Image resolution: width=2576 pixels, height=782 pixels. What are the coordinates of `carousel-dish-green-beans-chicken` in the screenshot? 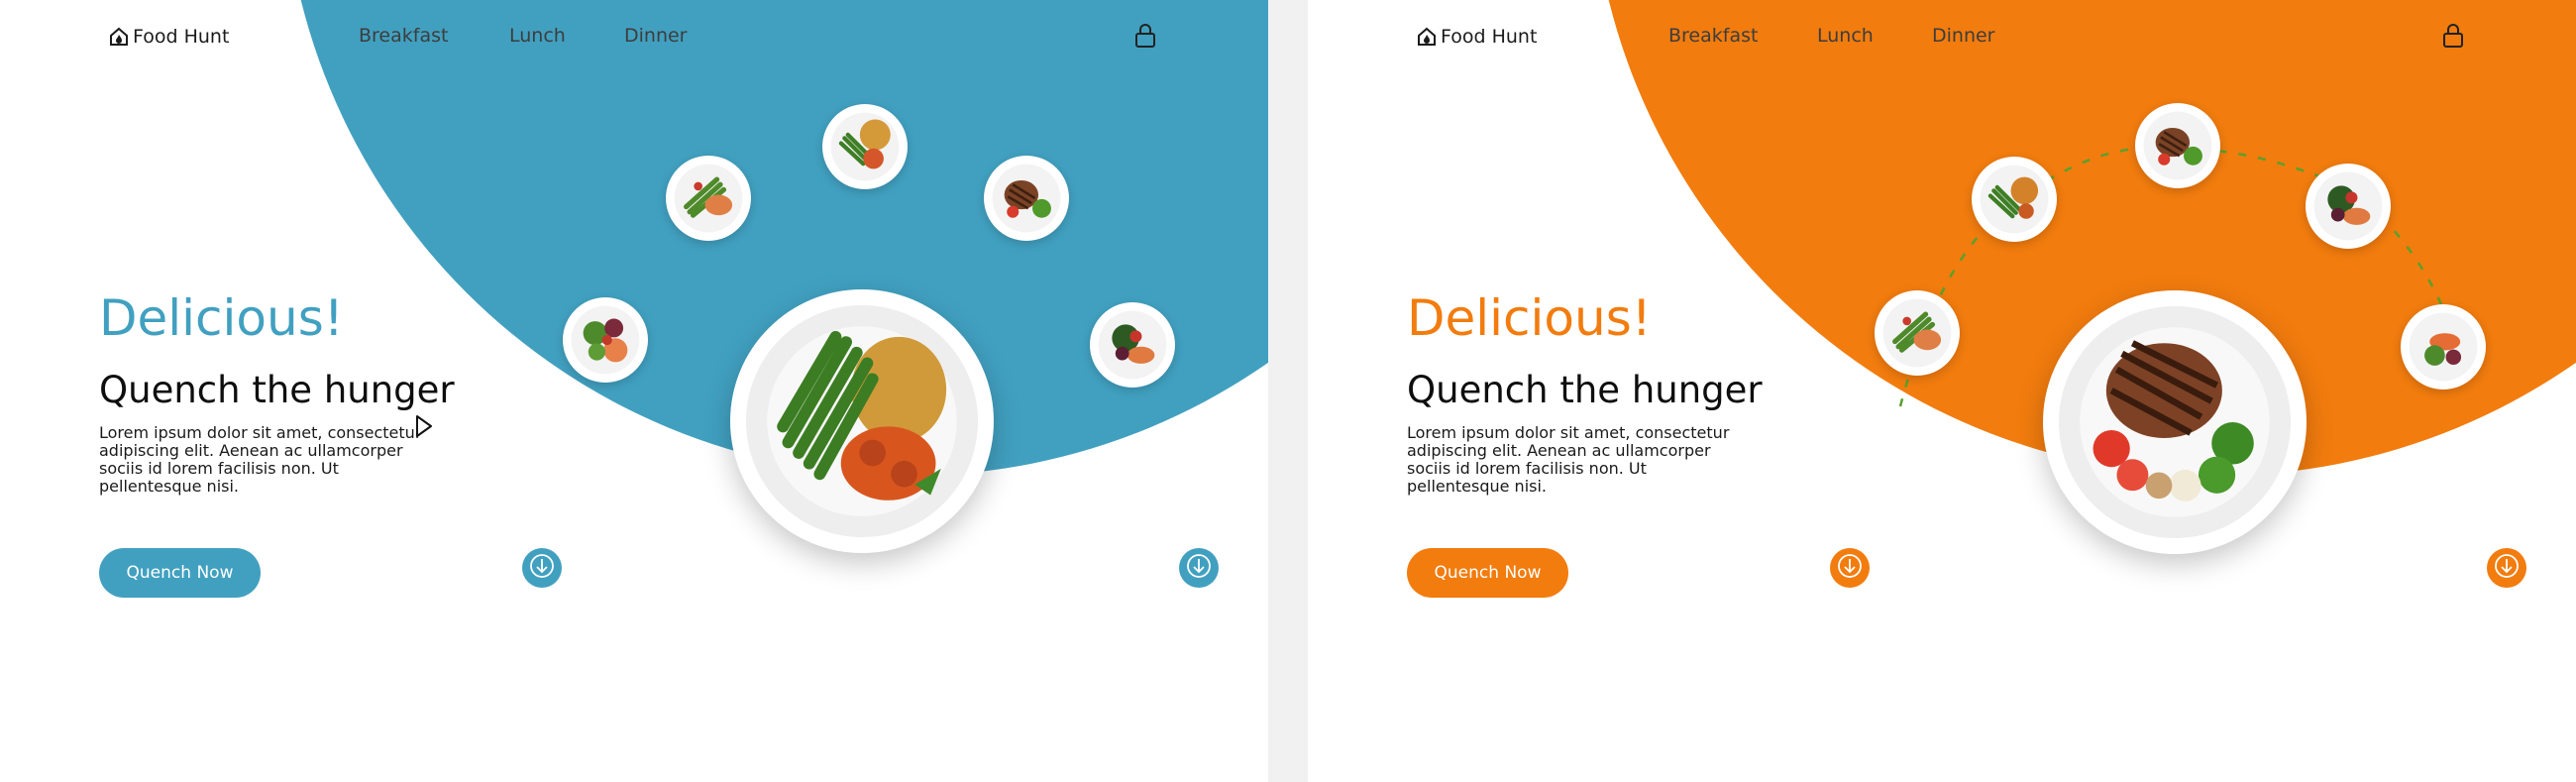 It's located at (2014, 199).